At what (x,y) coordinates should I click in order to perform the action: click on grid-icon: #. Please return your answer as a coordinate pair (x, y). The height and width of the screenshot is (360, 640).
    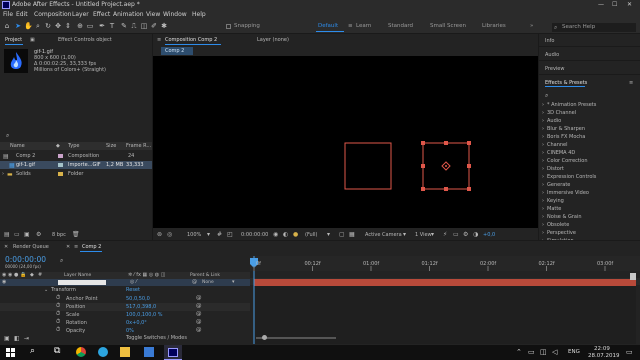
    Looking at the image, I should click on (219, 234).